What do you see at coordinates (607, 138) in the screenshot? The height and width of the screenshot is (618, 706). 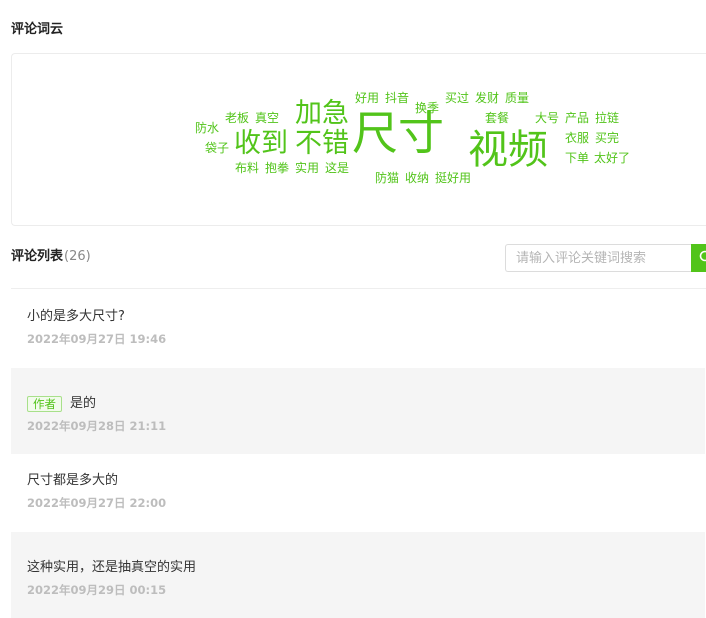 I see `cloud-word: 买完` at bounding box center [607, 138].